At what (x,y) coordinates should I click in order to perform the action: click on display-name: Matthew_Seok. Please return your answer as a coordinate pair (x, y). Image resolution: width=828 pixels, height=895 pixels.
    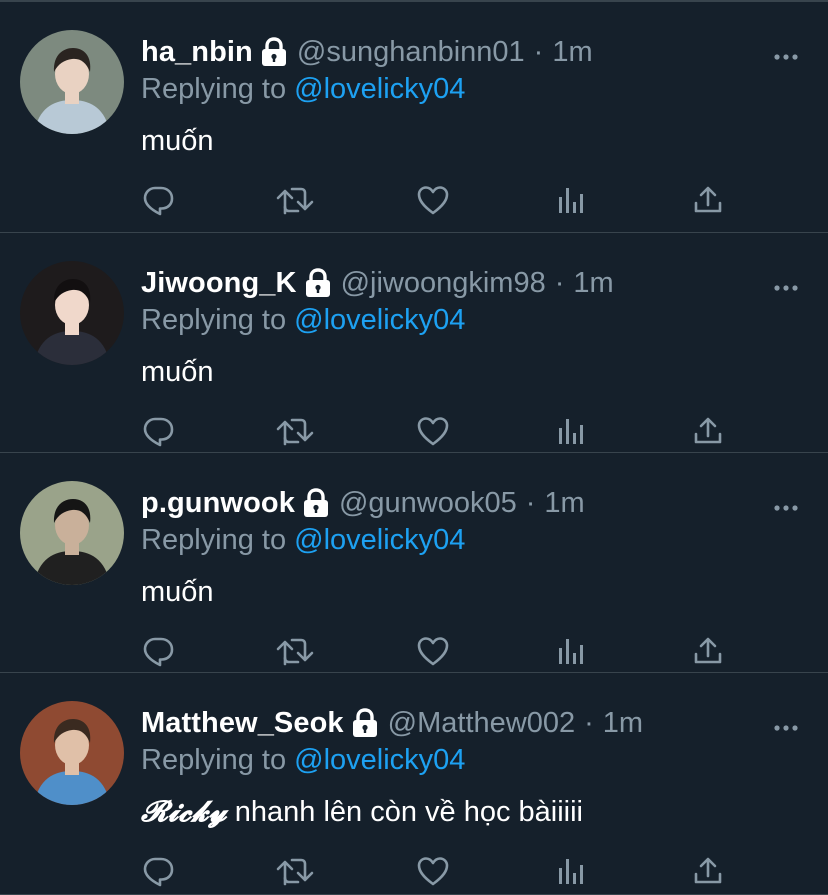
    Looking at the image, I should click on (242, 723).